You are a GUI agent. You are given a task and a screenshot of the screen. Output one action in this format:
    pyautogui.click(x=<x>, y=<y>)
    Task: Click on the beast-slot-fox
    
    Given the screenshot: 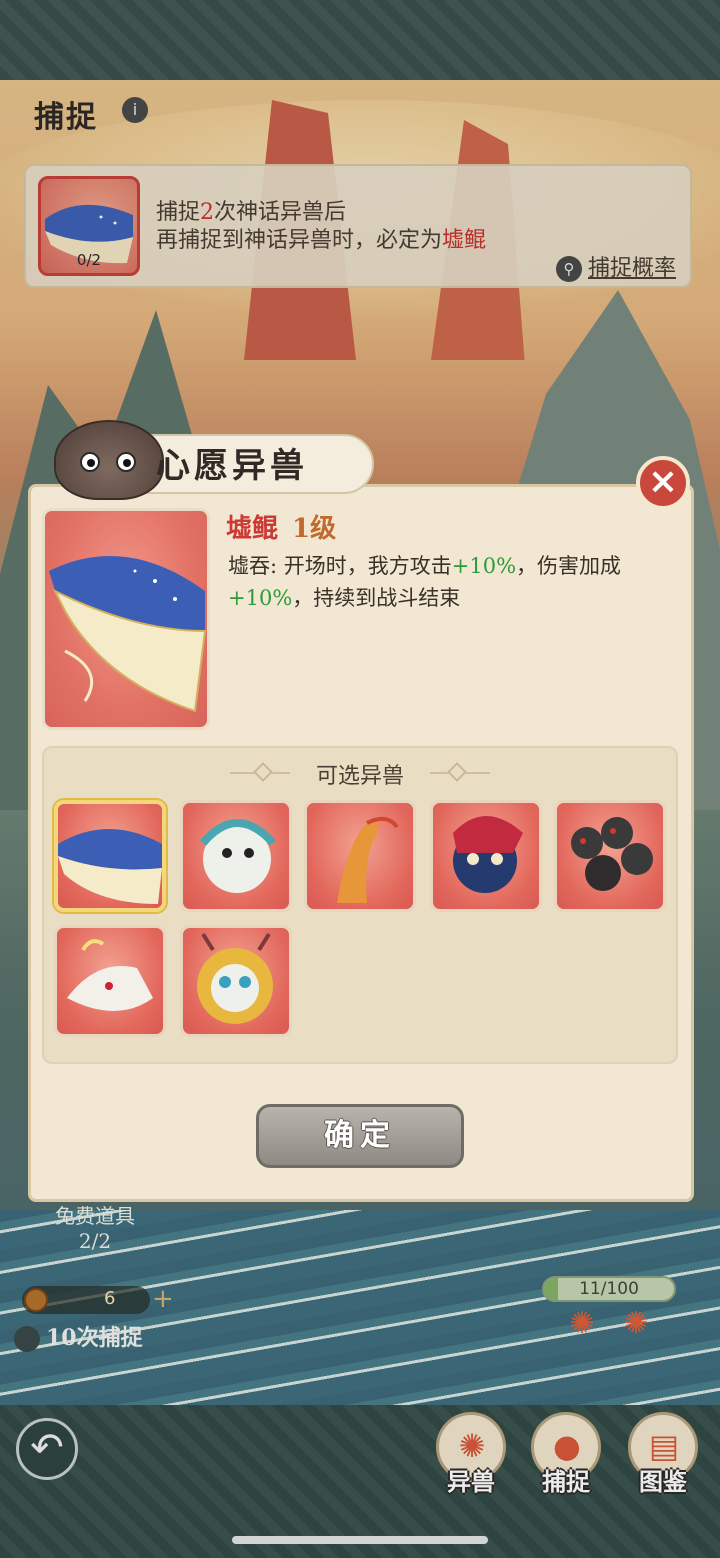 What is the action you would take?
    pyautogui.click(x=110, y=981)
    